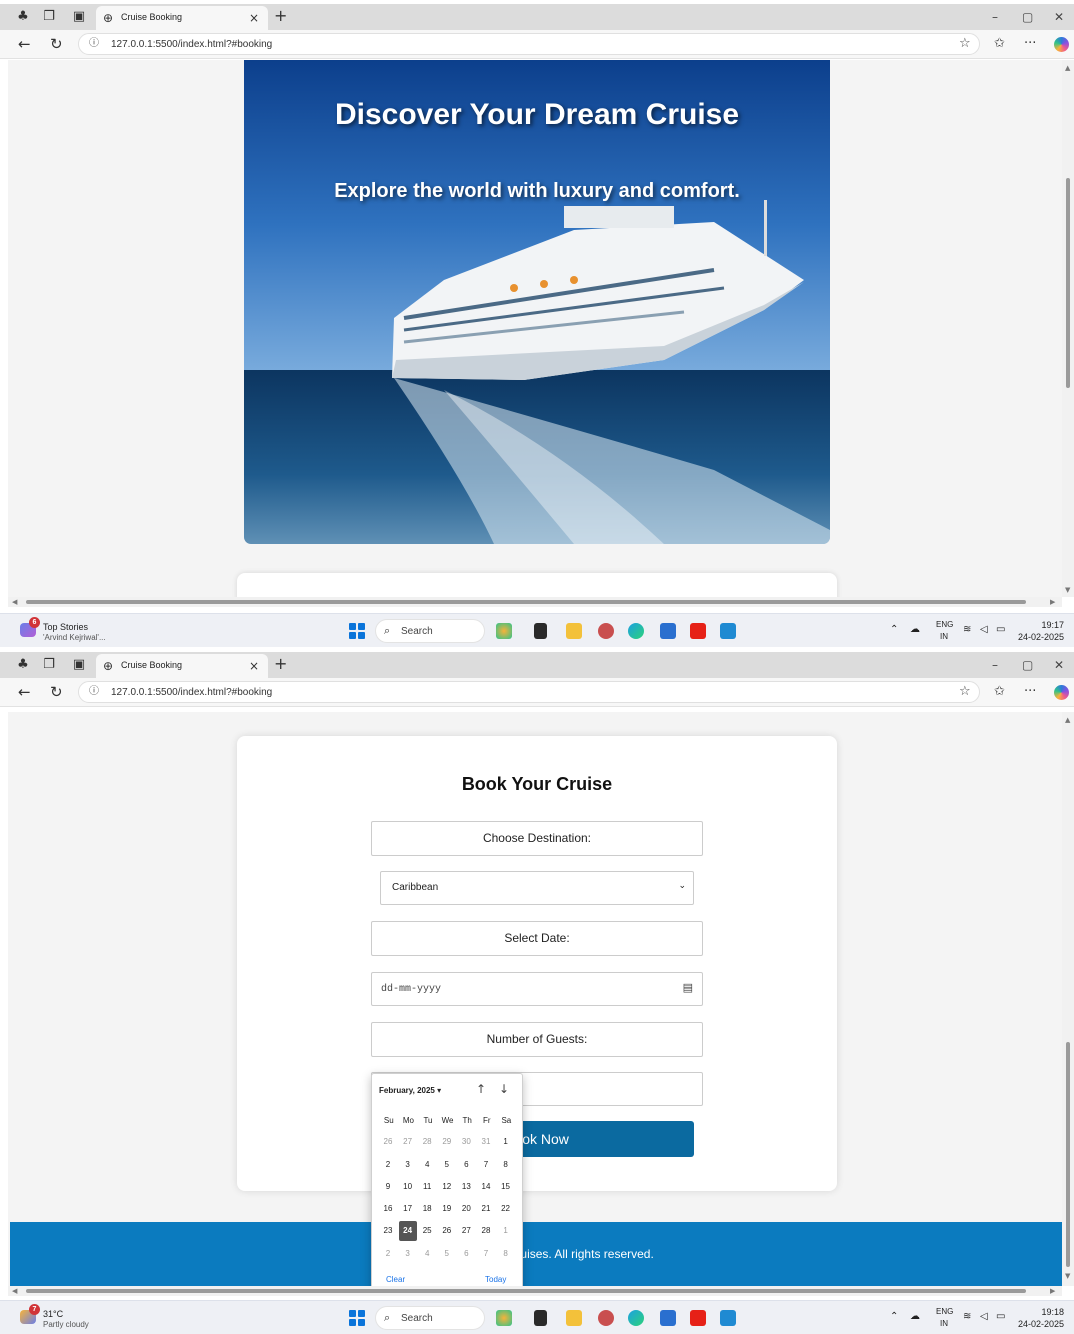  Describe the element at coordinates (486, 1209) in the screenshot. I see `calendar-day: 21` at that location.